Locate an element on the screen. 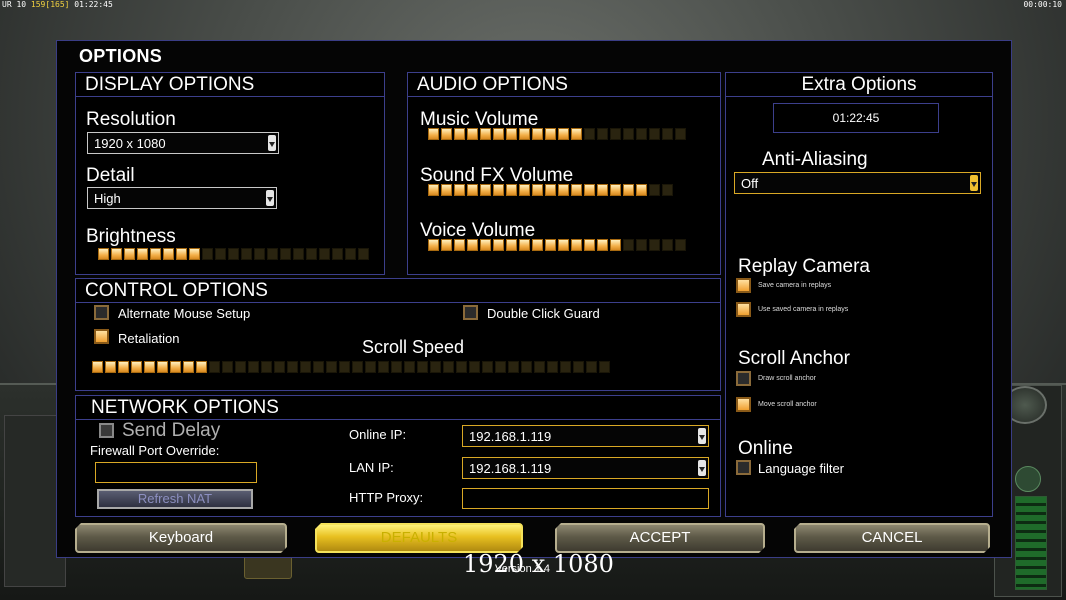 Image resolution: width=1066 pixels, height=600 pixels. voice-volume-slider is located at coordinates (557, 246).